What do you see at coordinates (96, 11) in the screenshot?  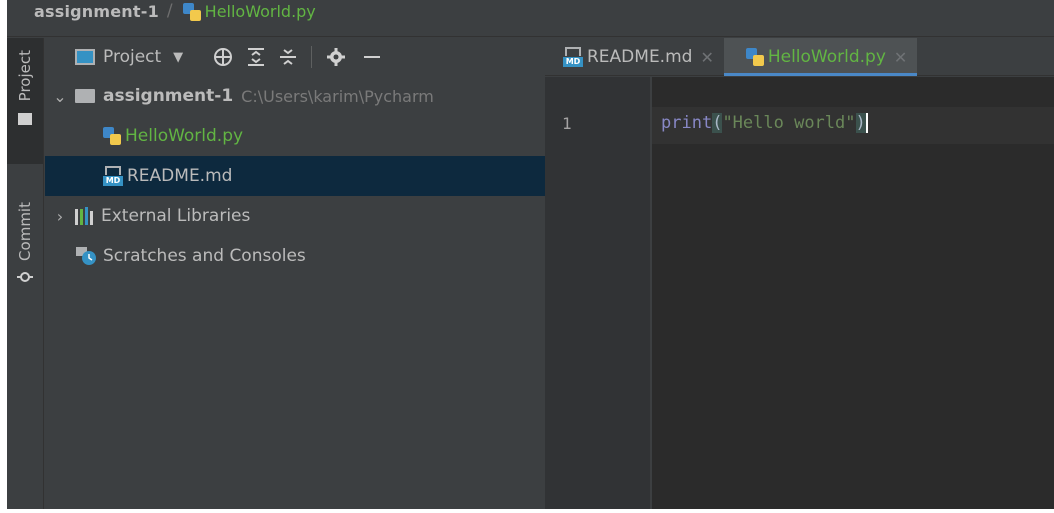 I see `breadcrumb-root: assignment-1` at bounding box center [96, 11].